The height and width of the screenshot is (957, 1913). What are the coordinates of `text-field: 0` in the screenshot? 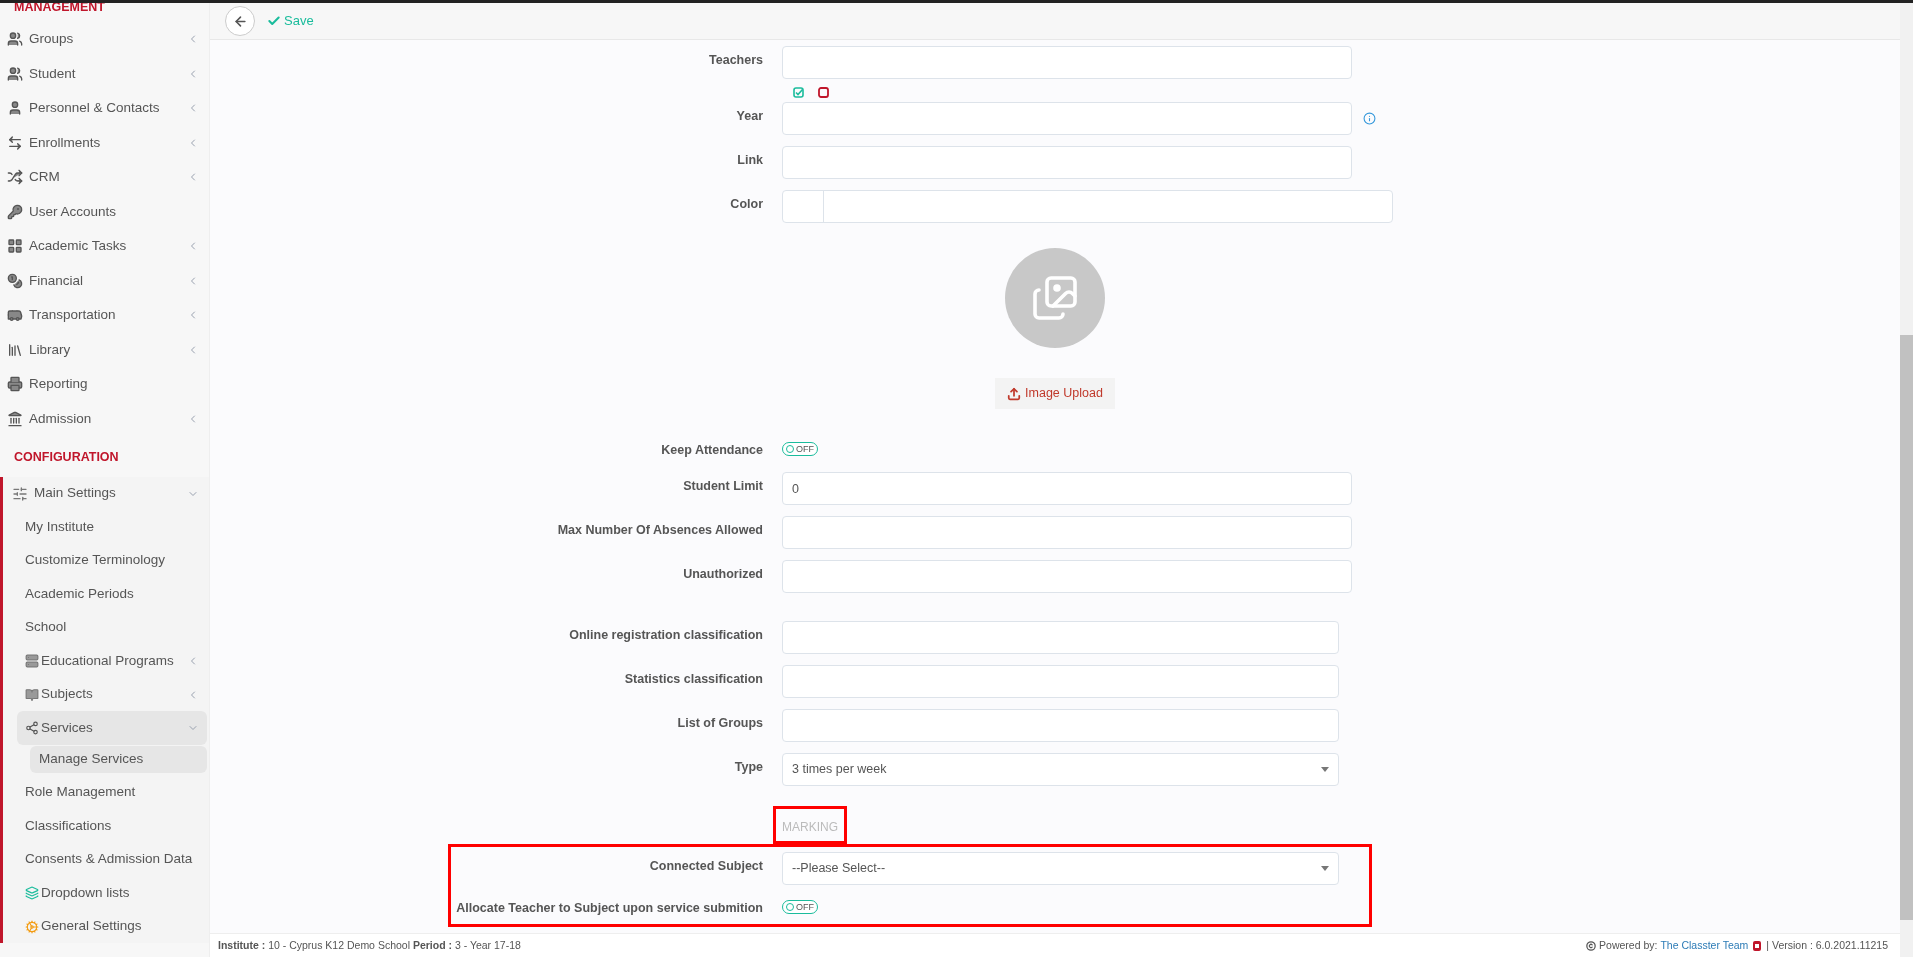 It's located at (1067, 488).